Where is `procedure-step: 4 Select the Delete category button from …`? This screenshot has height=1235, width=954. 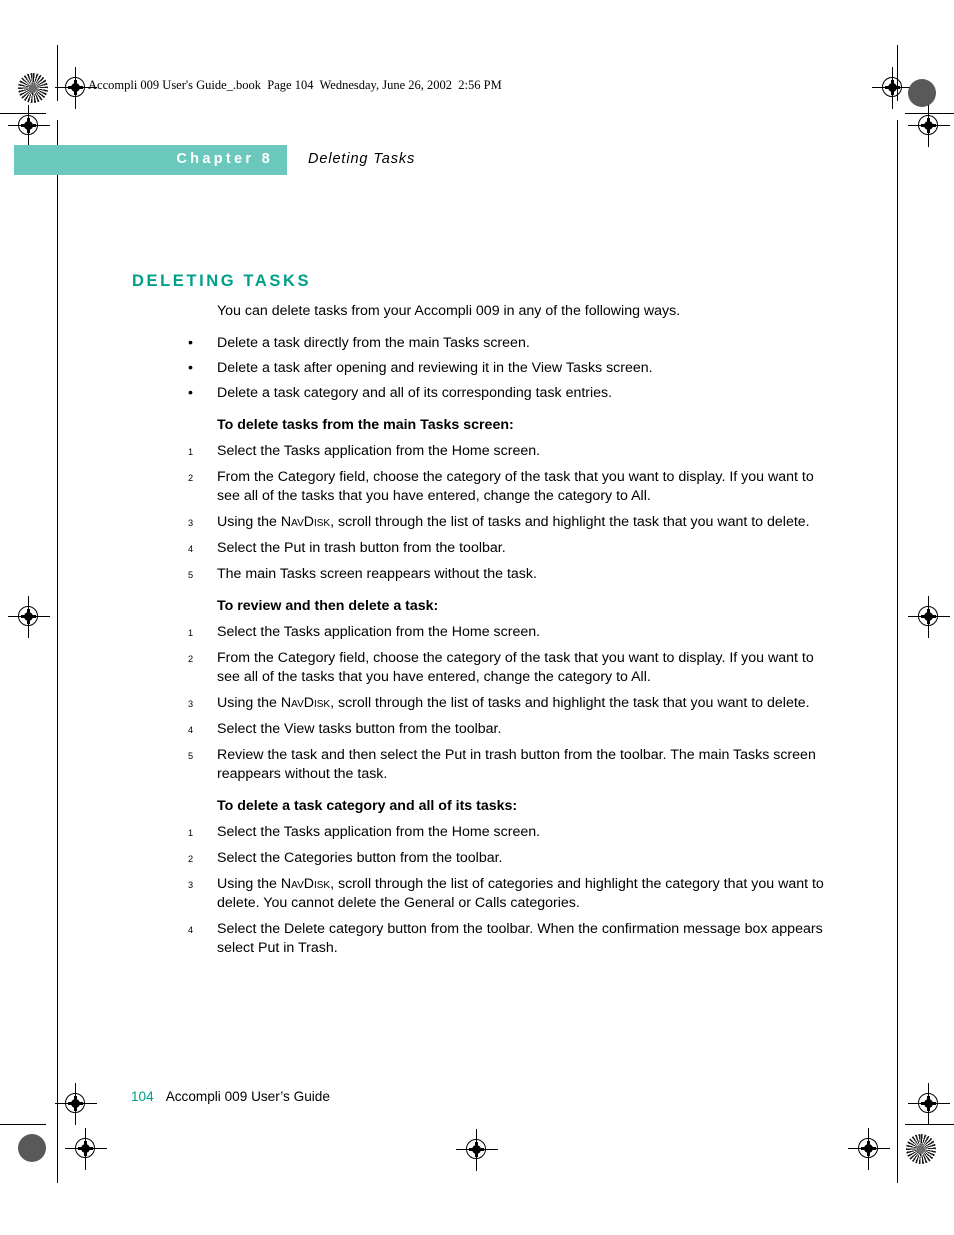
procedure-step: 4 Select the Delete category button from … is located at coordinates (508, 939).